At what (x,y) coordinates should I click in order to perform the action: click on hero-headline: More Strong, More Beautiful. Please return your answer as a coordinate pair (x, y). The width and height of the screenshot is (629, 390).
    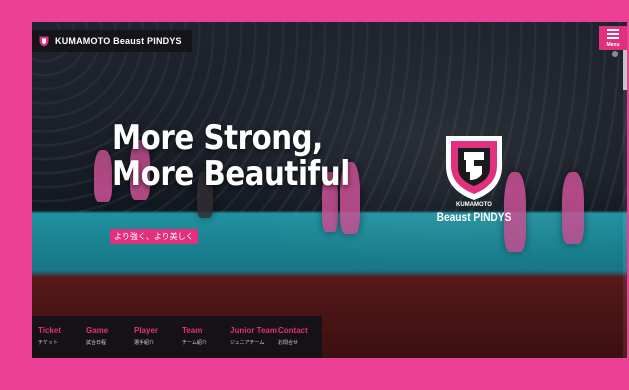
    Looking at the image, I should click on (231, 156).